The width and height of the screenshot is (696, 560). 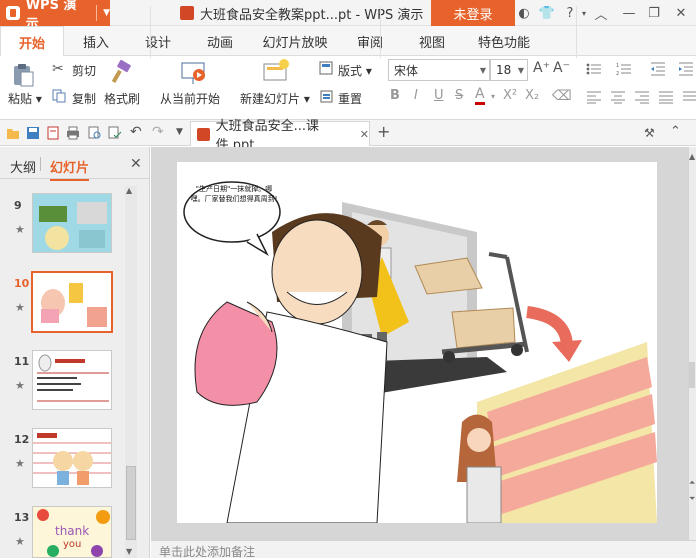 I want to click on print-icon, so click(x=73, y=133).